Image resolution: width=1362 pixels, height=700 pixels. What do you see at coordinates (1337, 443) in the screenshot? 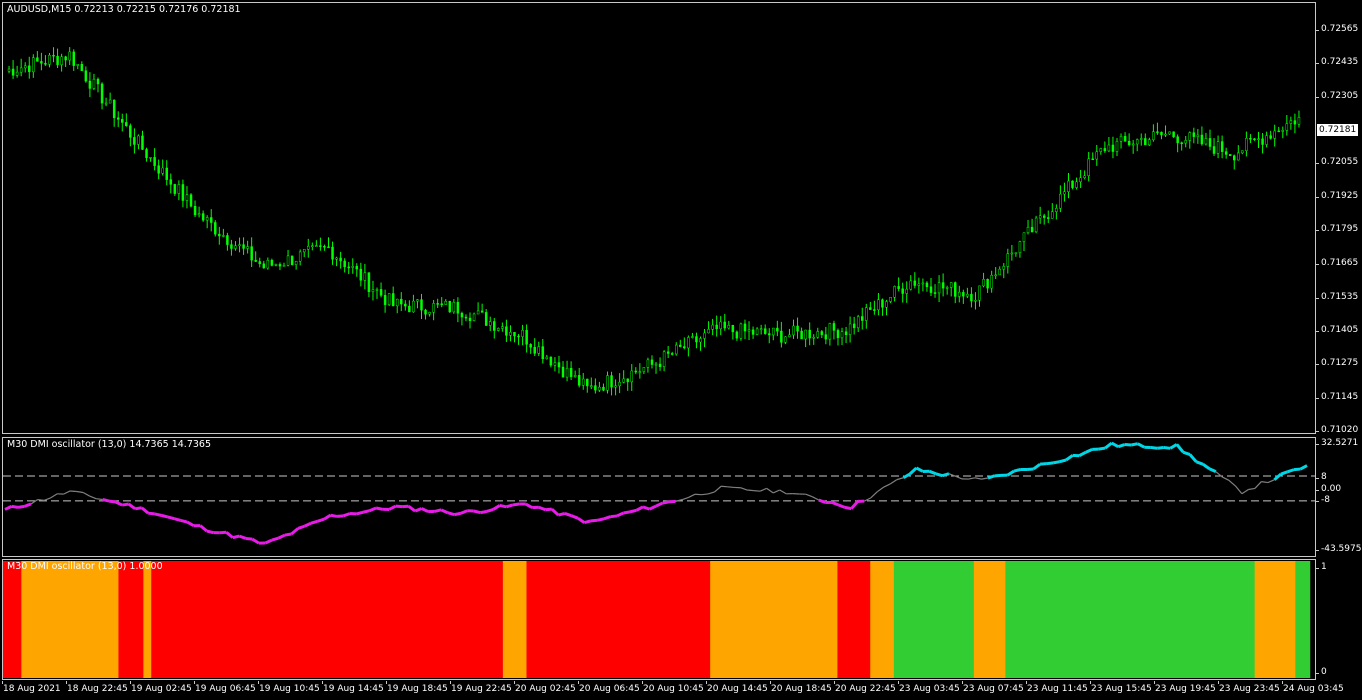
I see `osc-tick: 32.5271` at bounding box center [1337, 443].